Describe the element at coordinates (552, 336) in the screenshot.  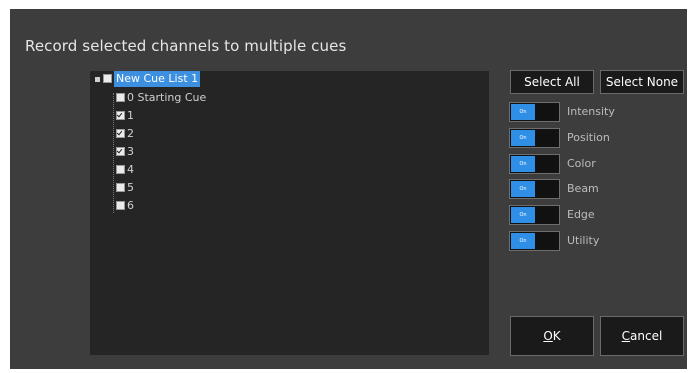
I see `ok-button: OK` at that location.